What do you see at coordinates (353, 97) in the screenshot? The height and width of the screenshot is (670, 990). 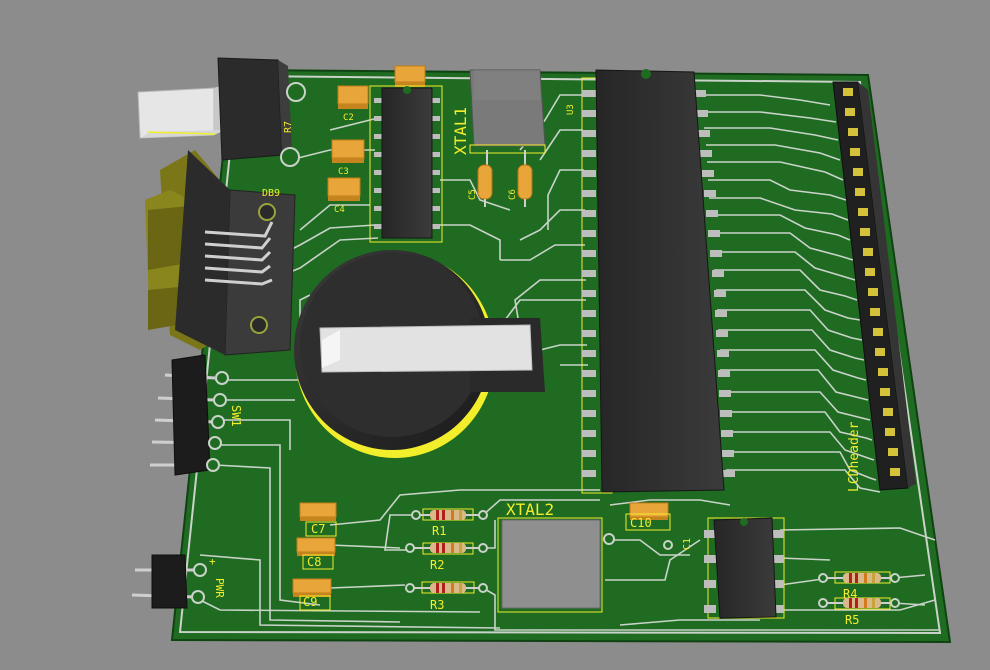 I see `cap-c2` at bounding box center [353, 97].